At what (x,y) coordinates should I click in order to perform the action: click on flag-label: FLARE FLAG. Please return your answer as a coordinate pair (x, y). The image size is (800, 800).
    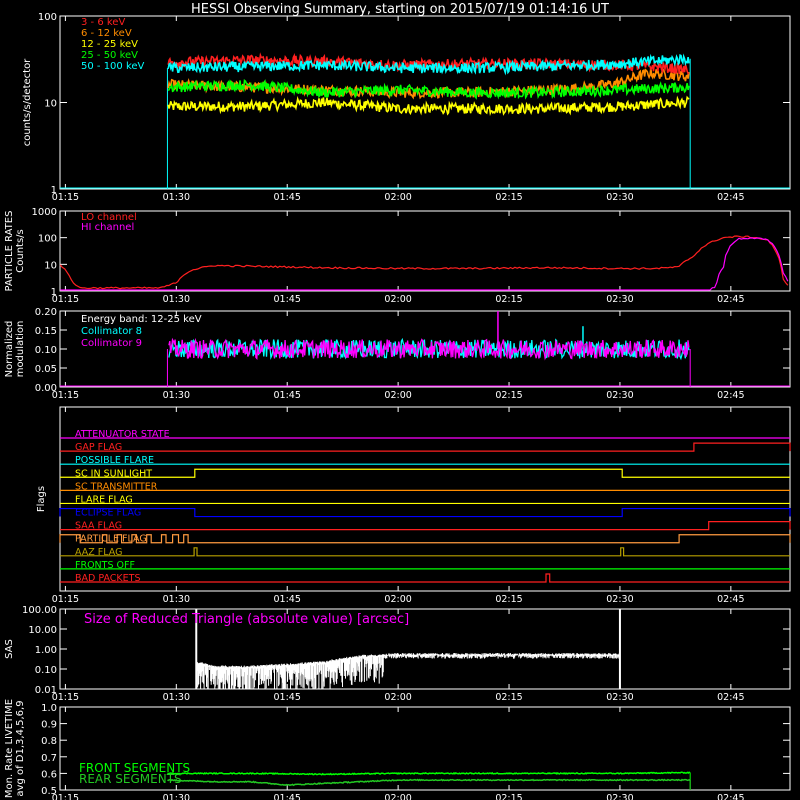
    Looking at the image, I should click on (104, 499).